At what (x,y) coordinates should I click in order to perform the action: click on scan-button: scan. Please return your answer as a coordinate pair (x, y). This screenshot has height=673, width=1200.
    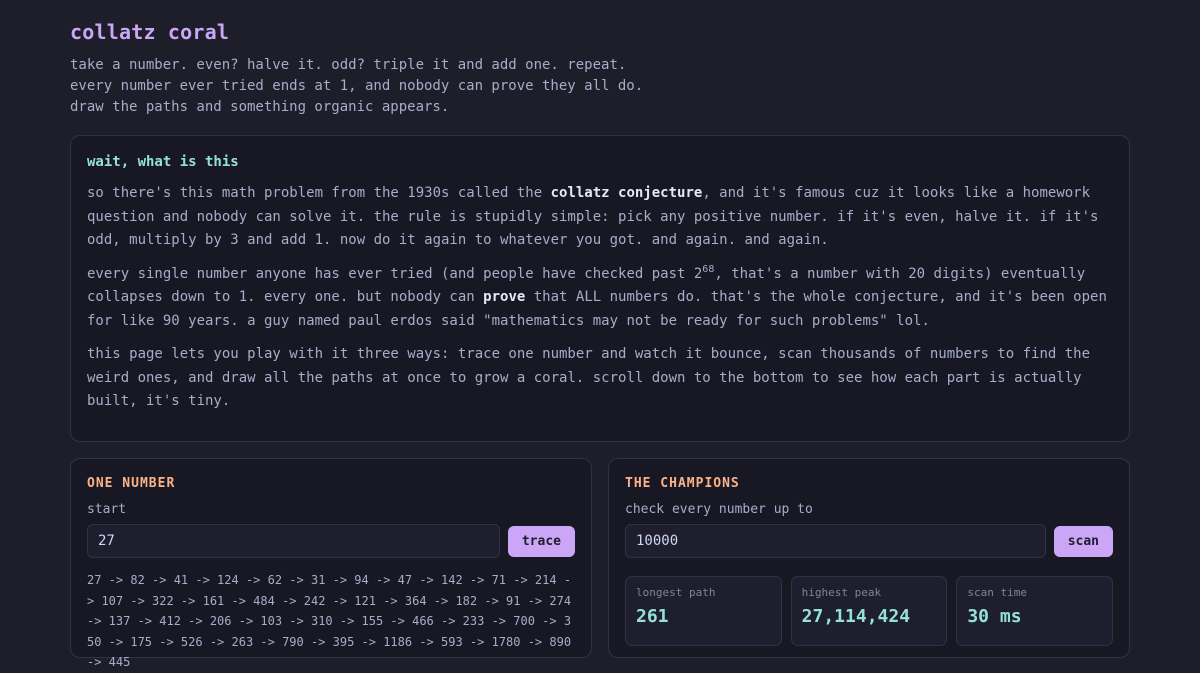
    Looking at the image, I should click on (1083, 541).